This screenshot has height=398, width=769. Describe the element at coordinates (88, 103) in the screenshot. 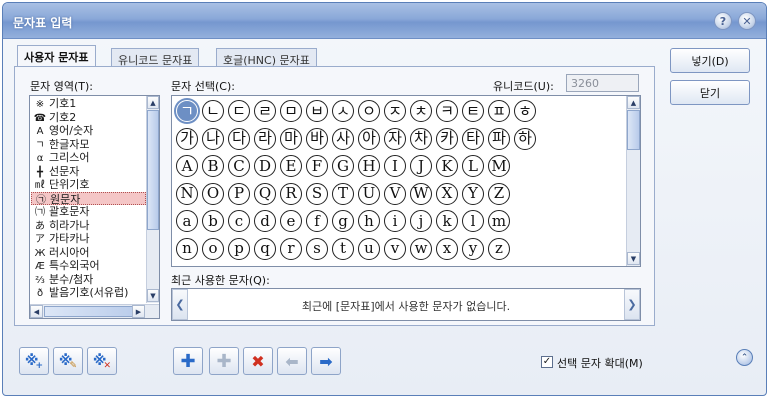

I see `list-item: ※ 기호1` at that location.